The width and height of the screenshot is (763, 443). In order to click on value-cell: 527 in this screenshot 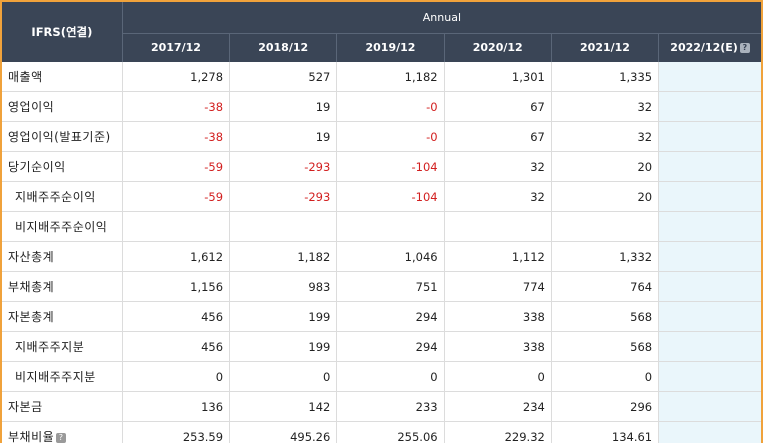, I will do `click(283, 77)`.